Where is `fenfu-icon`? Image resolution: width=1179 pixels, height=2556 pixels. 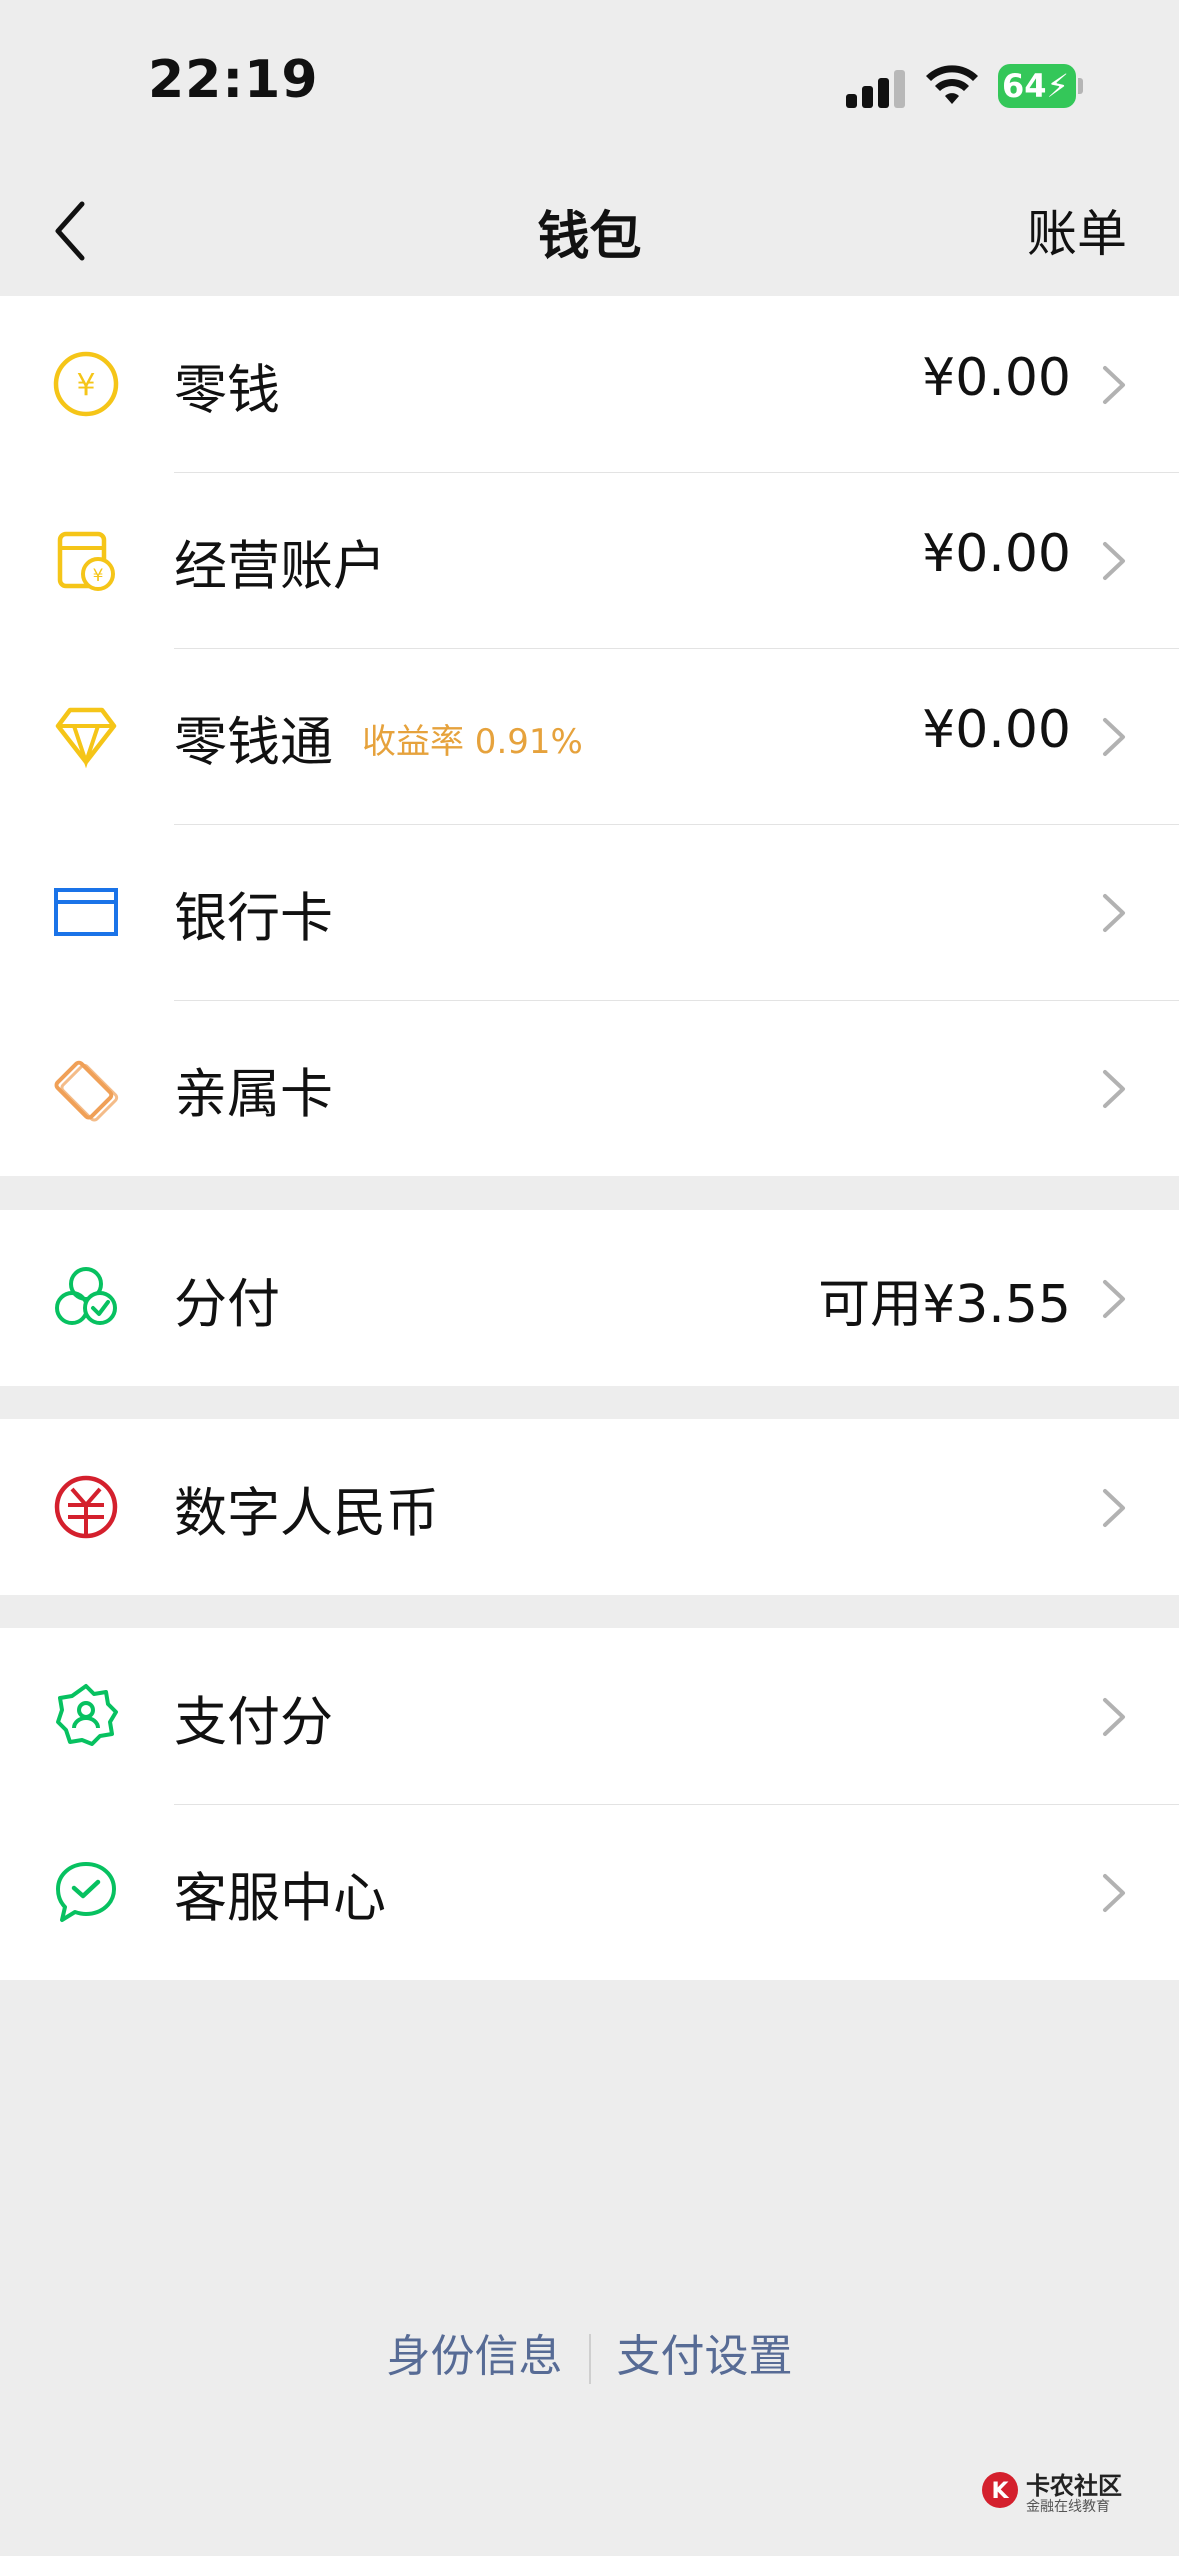
fenfu-icon is located at coordinates (86, 1296).